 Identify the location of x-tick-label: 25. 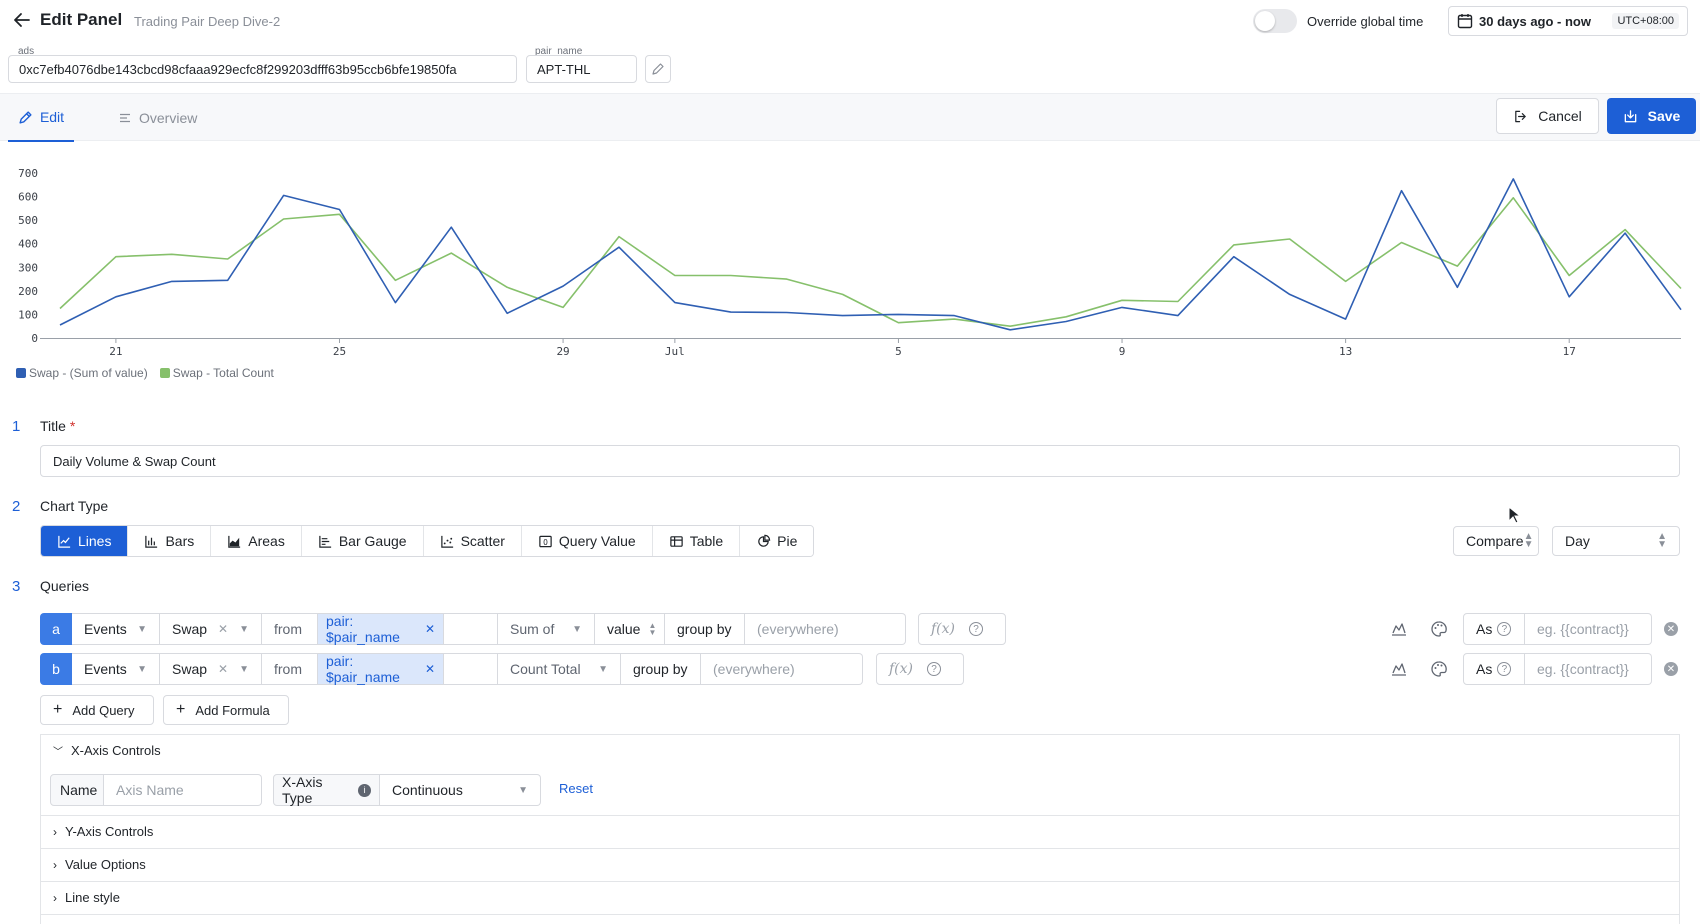
(339, 351).